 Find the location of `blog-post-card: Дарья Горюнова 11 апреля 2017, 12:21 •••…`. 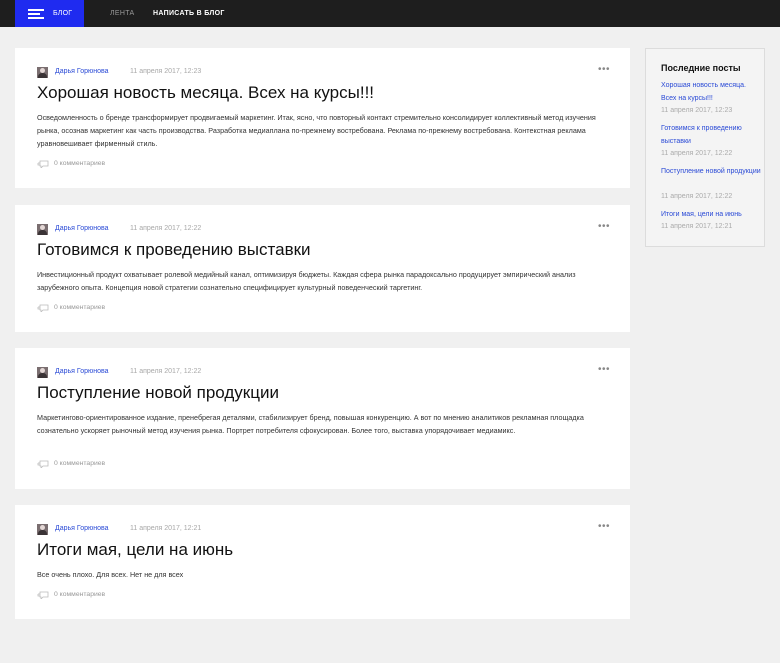

blog-post-card: Дарья Горюнова 11 апреля 2017, 12:21 •••… is located at coordinates (322, 562).